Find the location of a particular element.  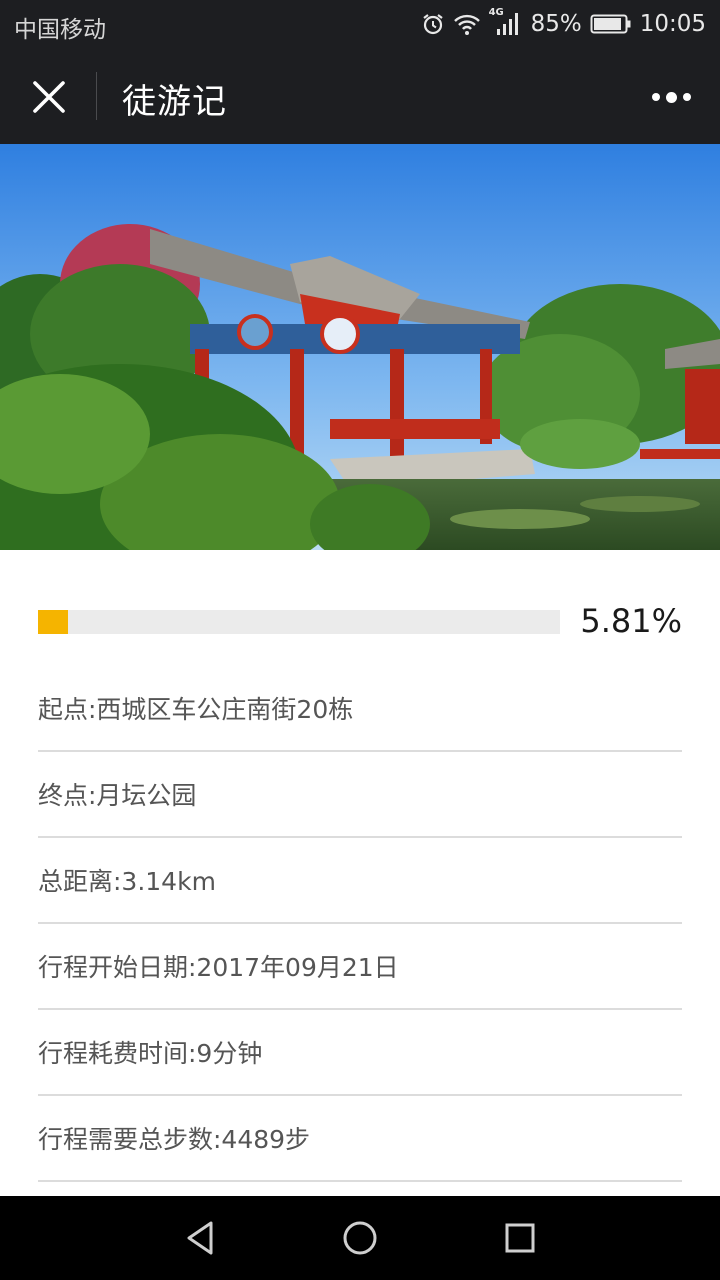

status-icons: 4G 85% 10:05 is located at coordinates (563, 23).